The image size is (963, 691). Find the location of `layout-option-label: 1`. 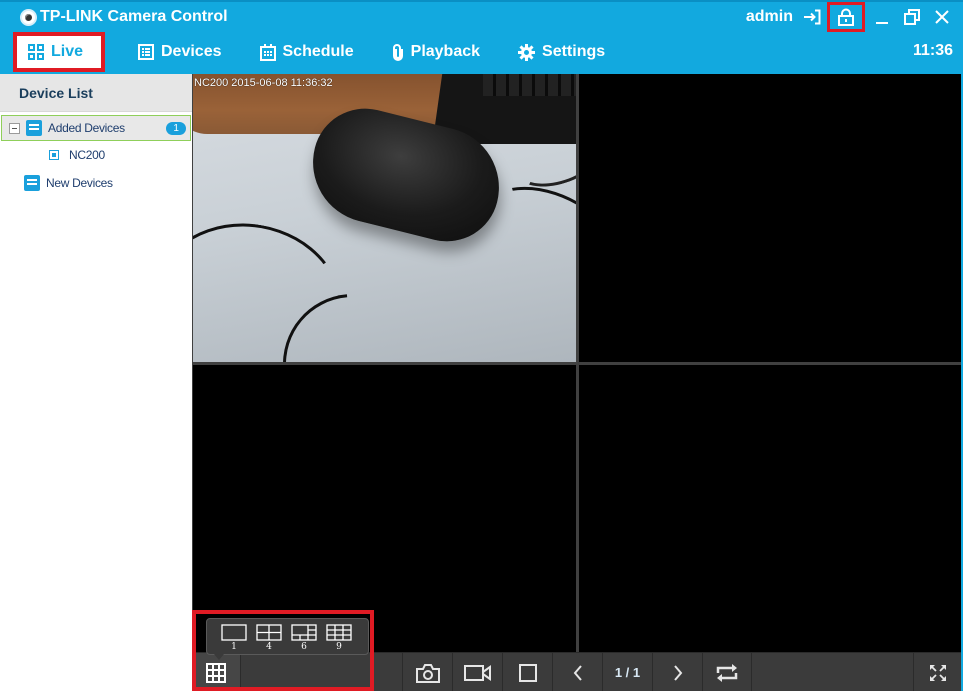

layout-option-label: 1 is located at coordinates (234, 647).